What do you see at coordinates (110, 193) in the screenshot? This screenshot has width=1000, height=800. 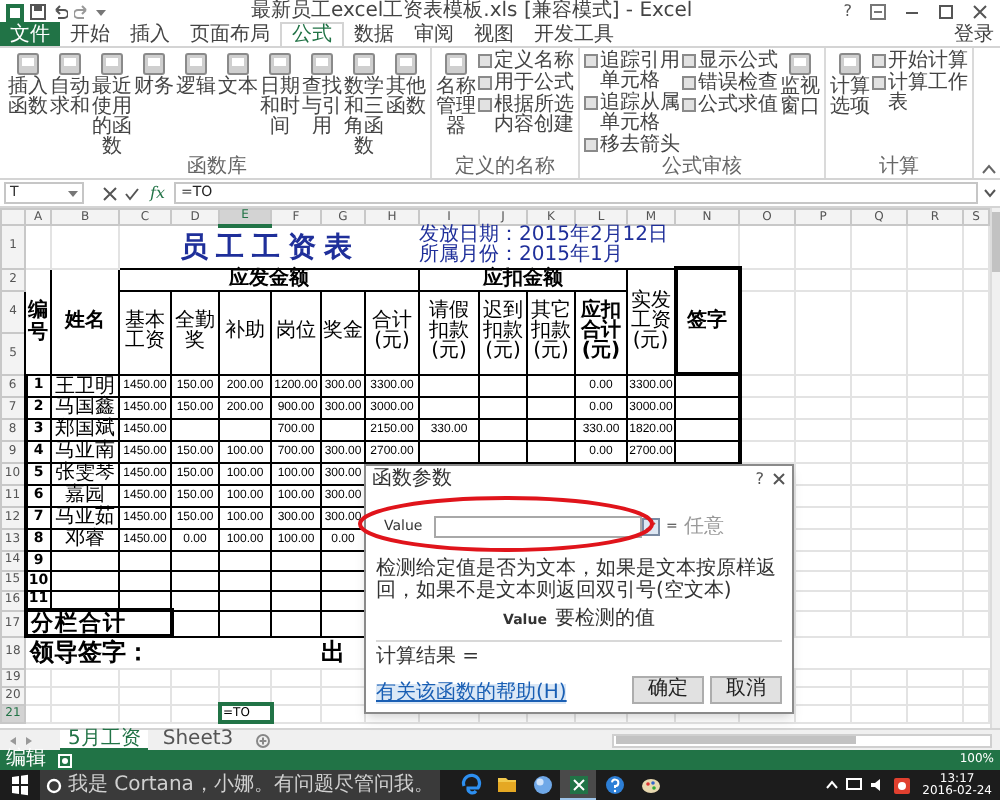 I see `cancel-icon` at bounding box center [110, 193].